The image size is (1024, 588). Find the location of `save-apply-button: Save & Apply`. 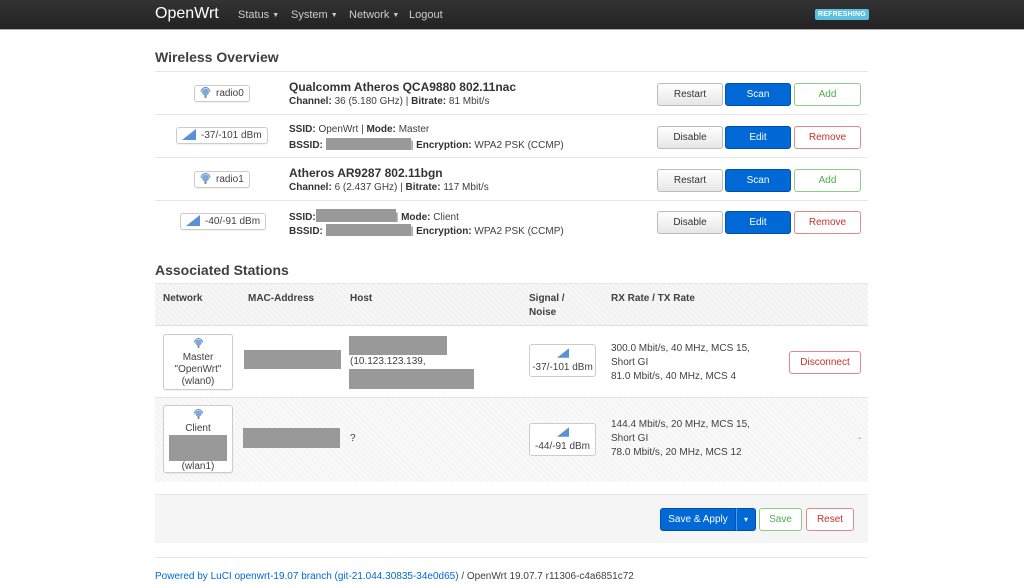

save-apply-button: Save & Apply is located at coordinates (698, 519).